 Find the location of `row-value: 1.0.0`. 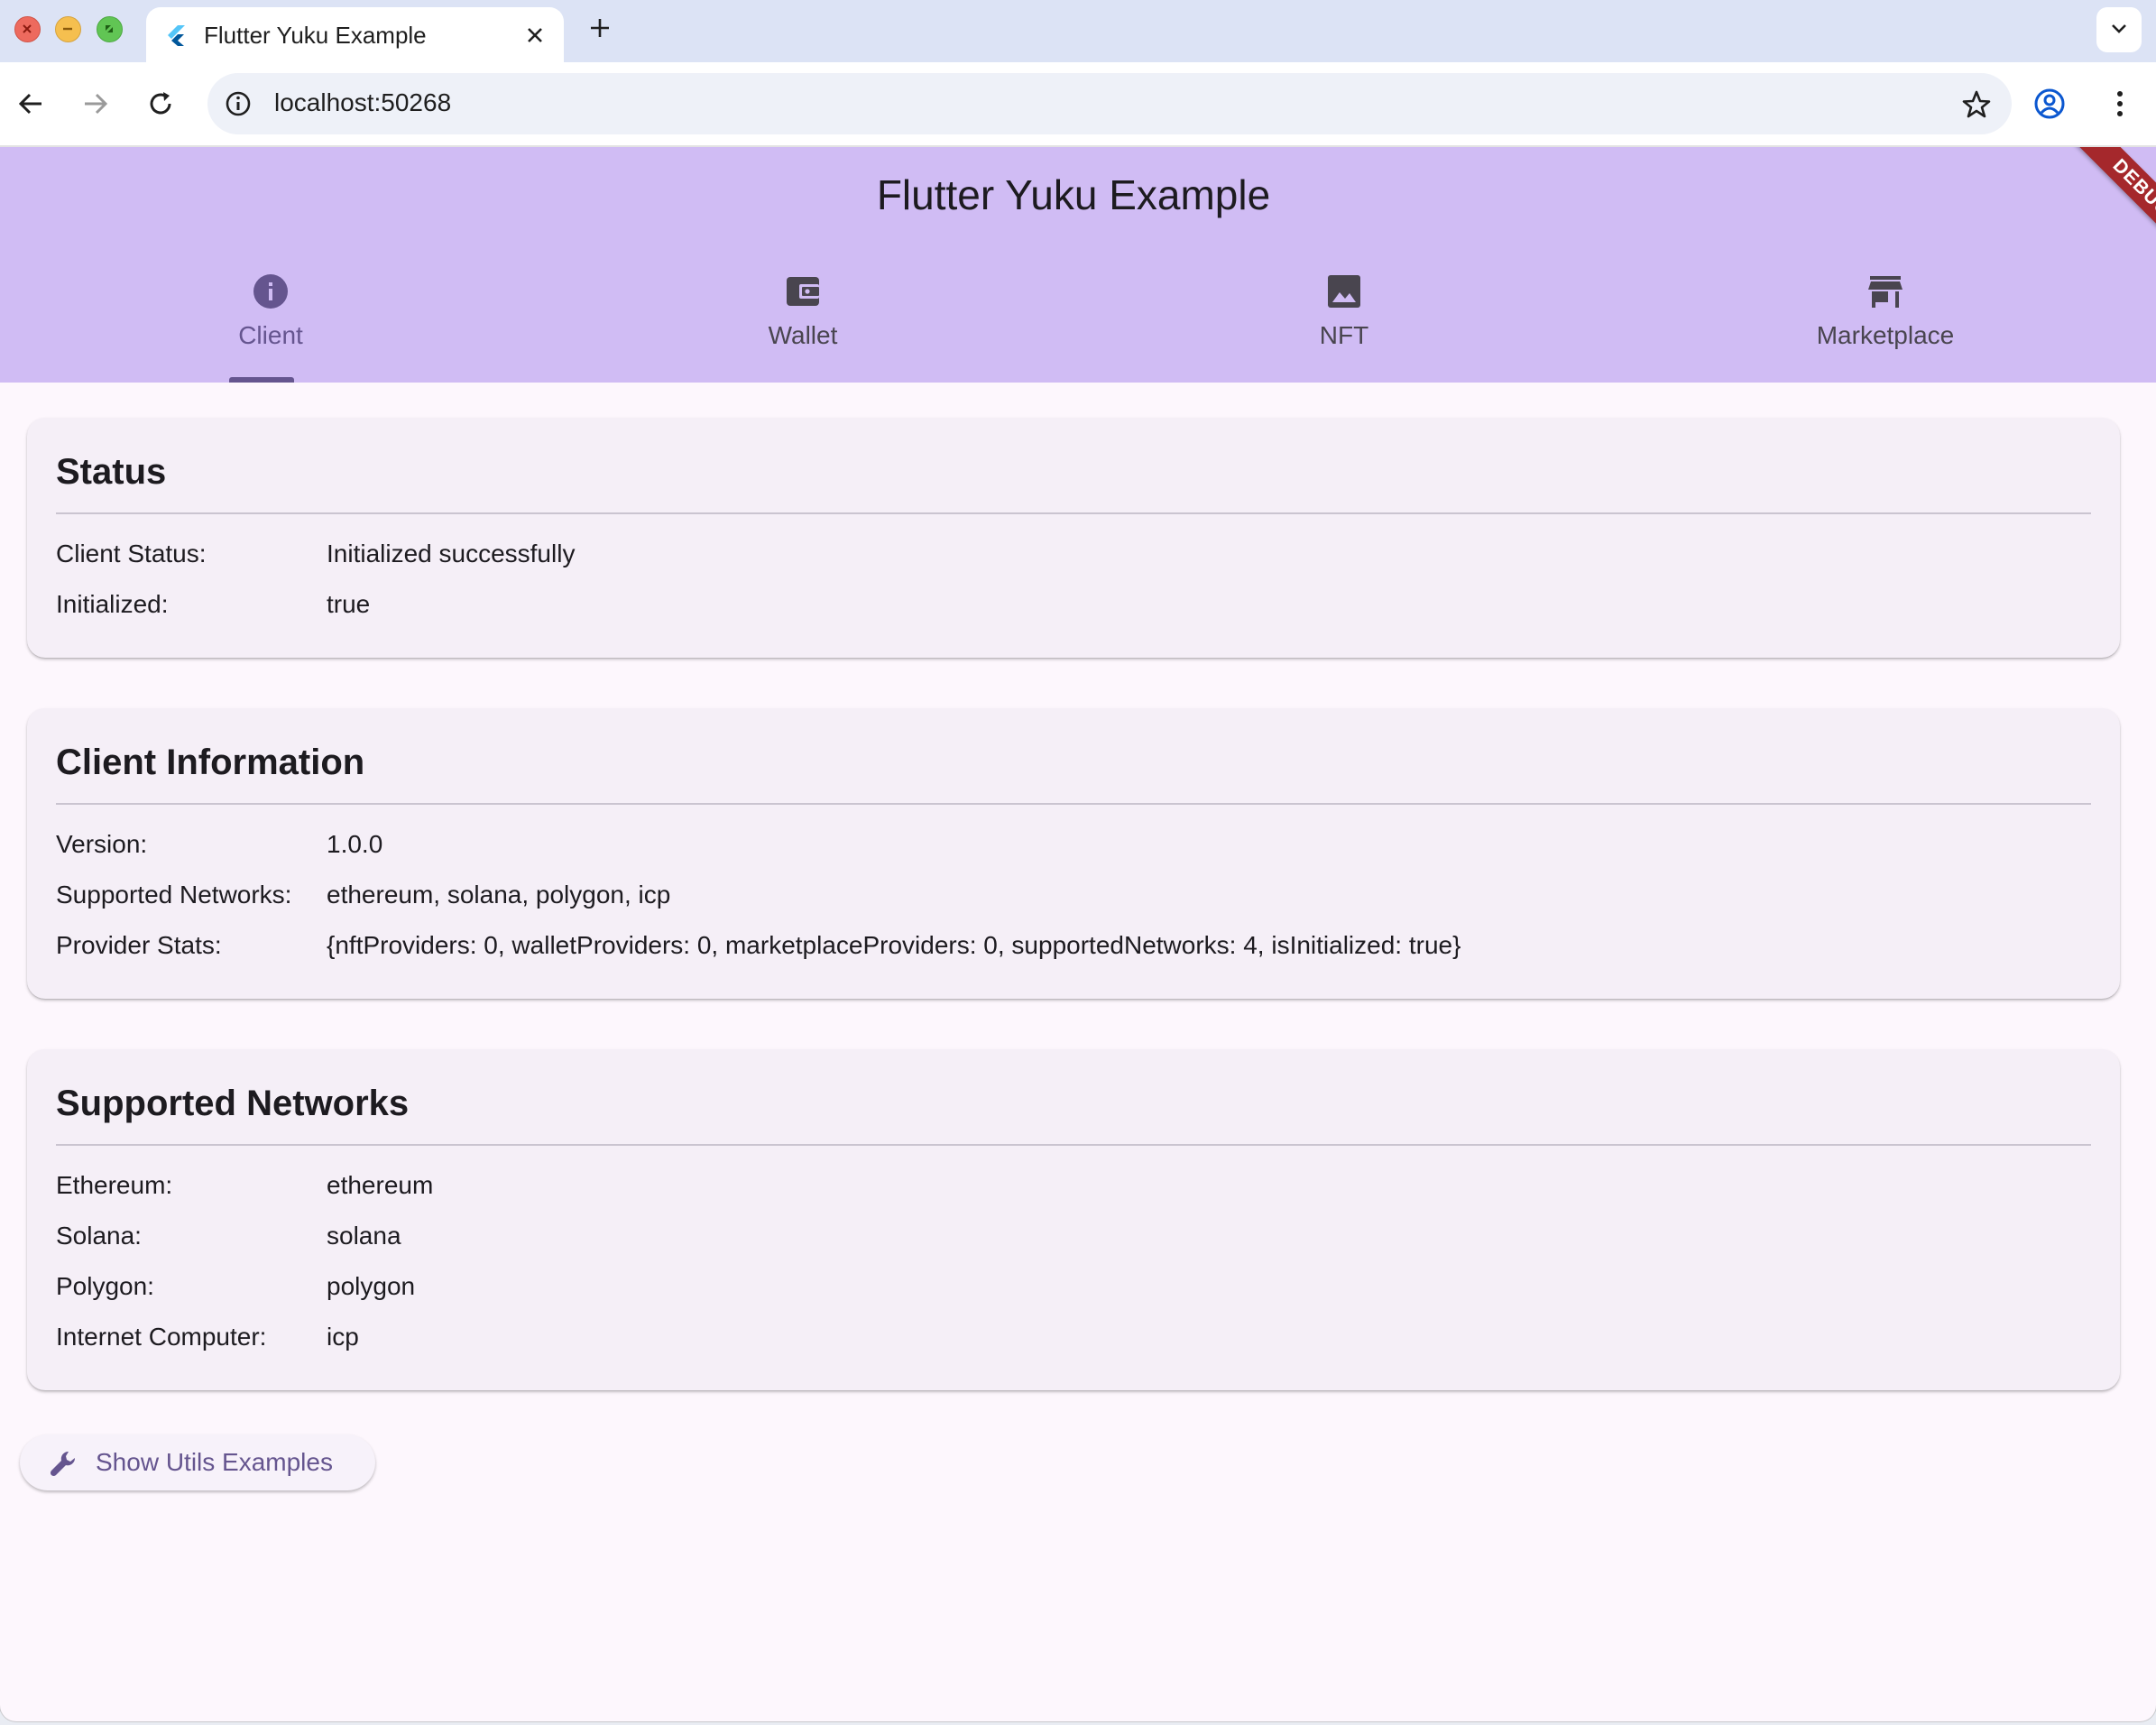

row-value: 1.0.0 is located at coordinates (355, 844).